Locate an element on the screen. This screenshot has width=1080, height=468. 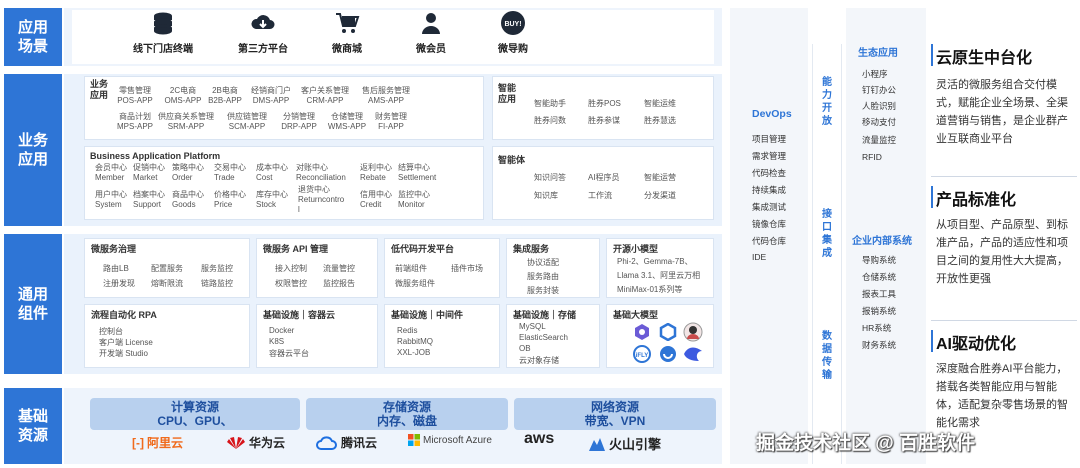
vendor-name: Microsoft Azure is located at coordinates (457, 440).